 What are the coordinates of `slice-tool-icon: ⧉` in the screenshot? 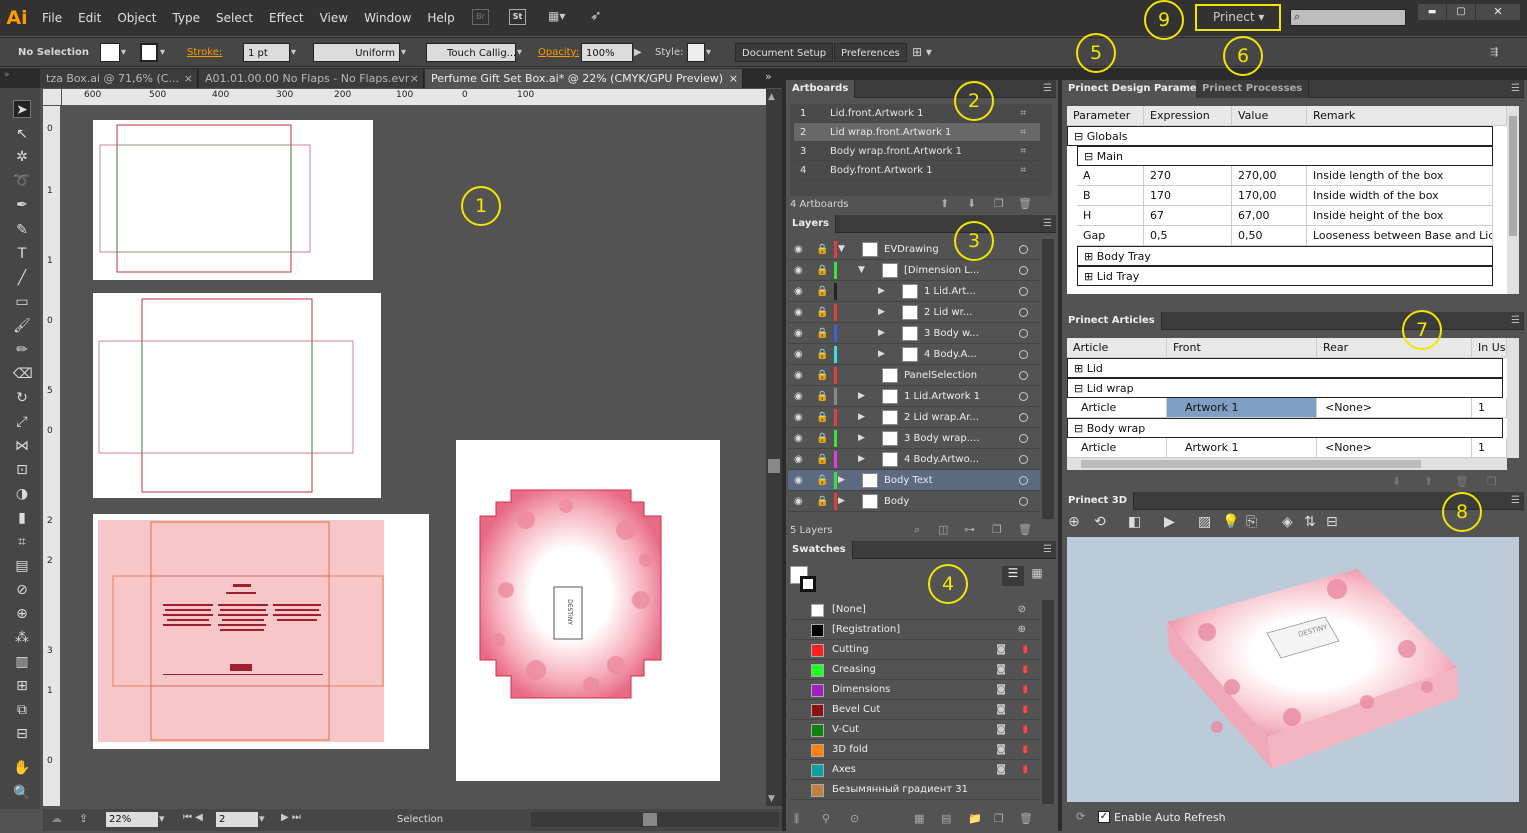 It's located at (22, 710).